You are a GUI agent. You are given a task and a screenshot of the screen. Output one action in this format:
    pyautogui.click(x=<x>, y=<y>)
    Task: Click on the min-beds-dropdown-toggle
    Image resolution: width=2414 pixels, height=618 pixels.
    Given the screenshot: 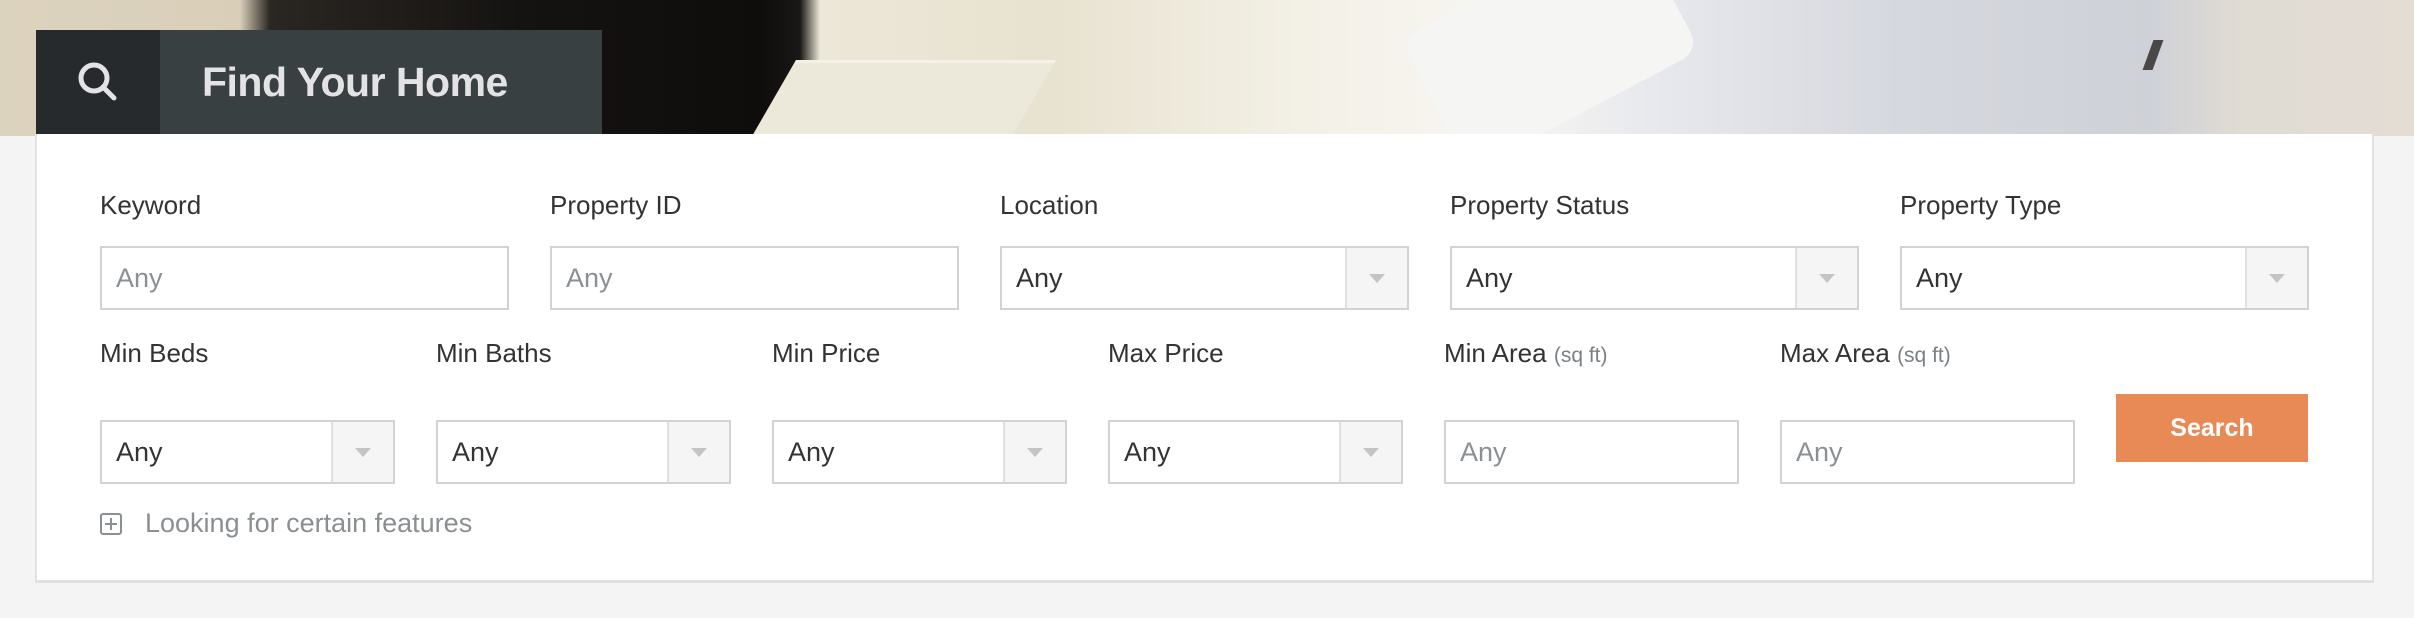 What is the action you would take?
    pyautogui.click(x=362, y=452)
    